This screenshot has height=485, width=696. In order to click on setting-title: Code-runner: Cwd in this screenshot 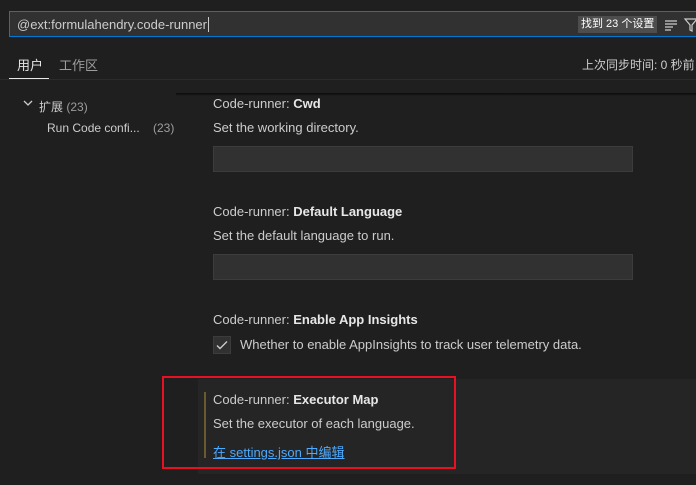, I will do `click(267, 103)`.